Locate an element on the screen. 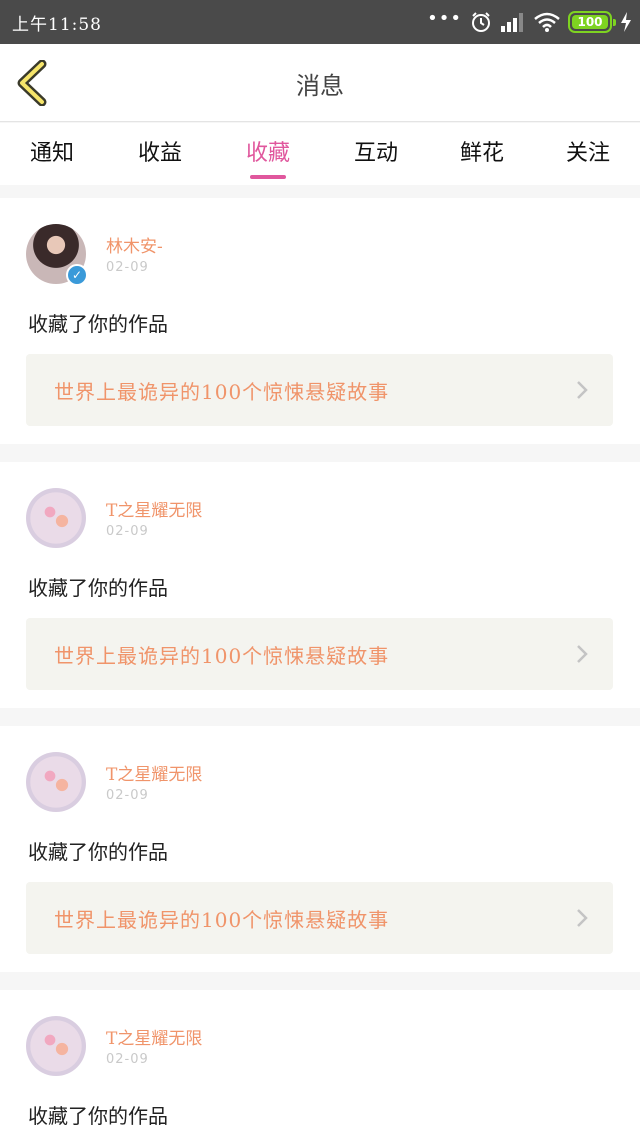 Image resolution: width=640 pixels, height=1138 pixels. tab-label: 收益 is located at coordinates (159, 153).